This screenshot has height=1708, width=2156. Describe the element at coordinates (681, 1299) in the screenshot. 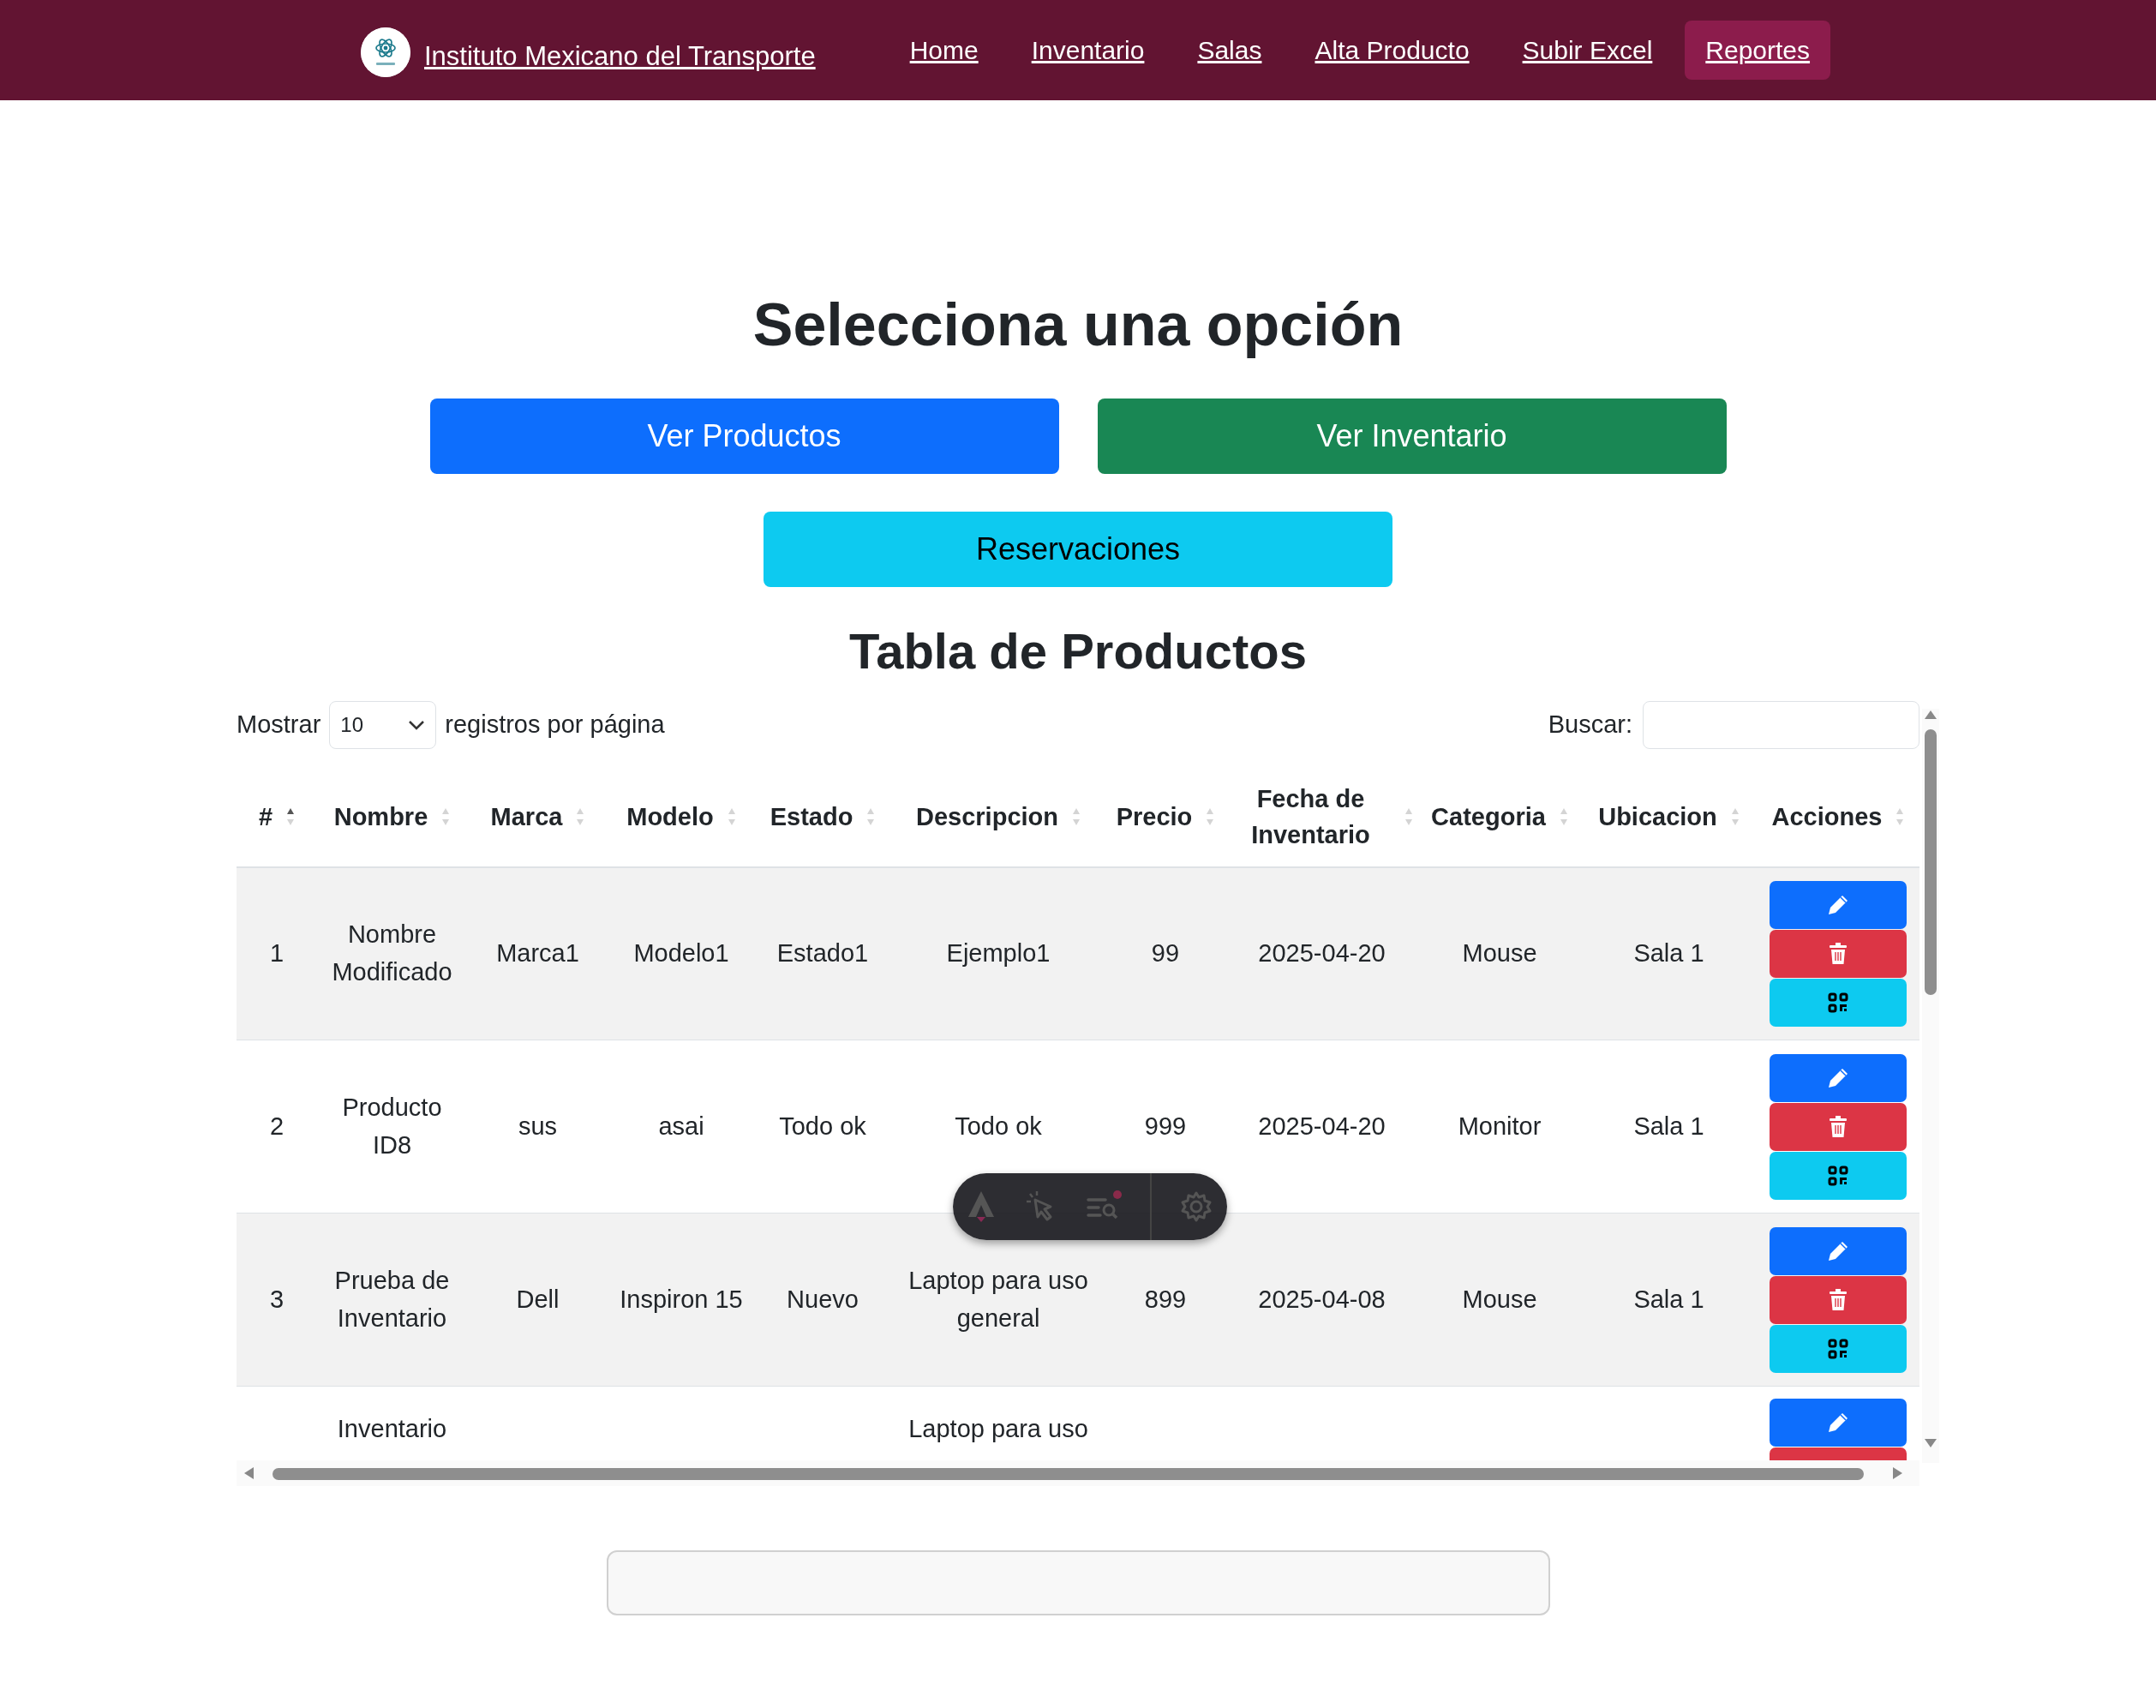

I see `table-cell: Inspiron 15` at that location.